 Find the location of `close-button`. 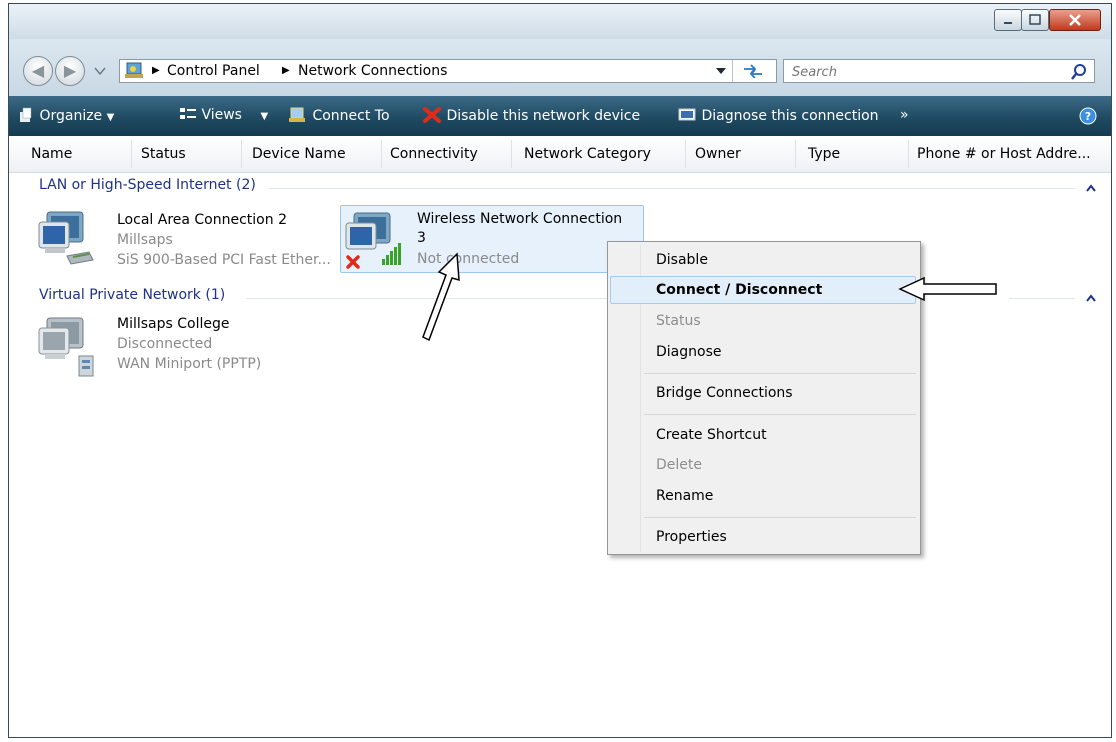

close-button is located at coordinates (1075, 20).